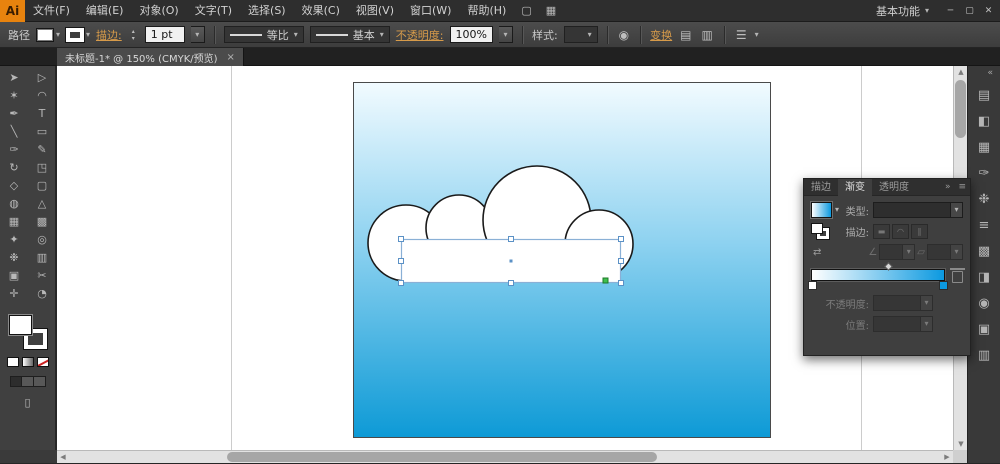 The image size is (1000, 464). What do you see at coordinates (42, 186) in the screenshot?
I see `tool-free-transform: ▢` at bounding box center [42, 186].